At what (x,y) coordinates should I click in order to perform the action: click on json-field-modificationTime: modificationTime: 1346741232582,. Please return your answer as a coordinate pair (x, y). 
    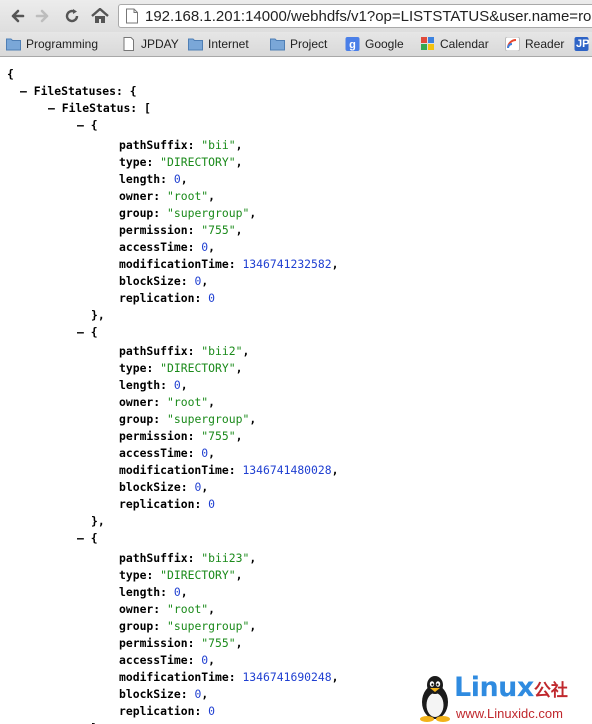
    Looking at the image, I should click on (228, 264).